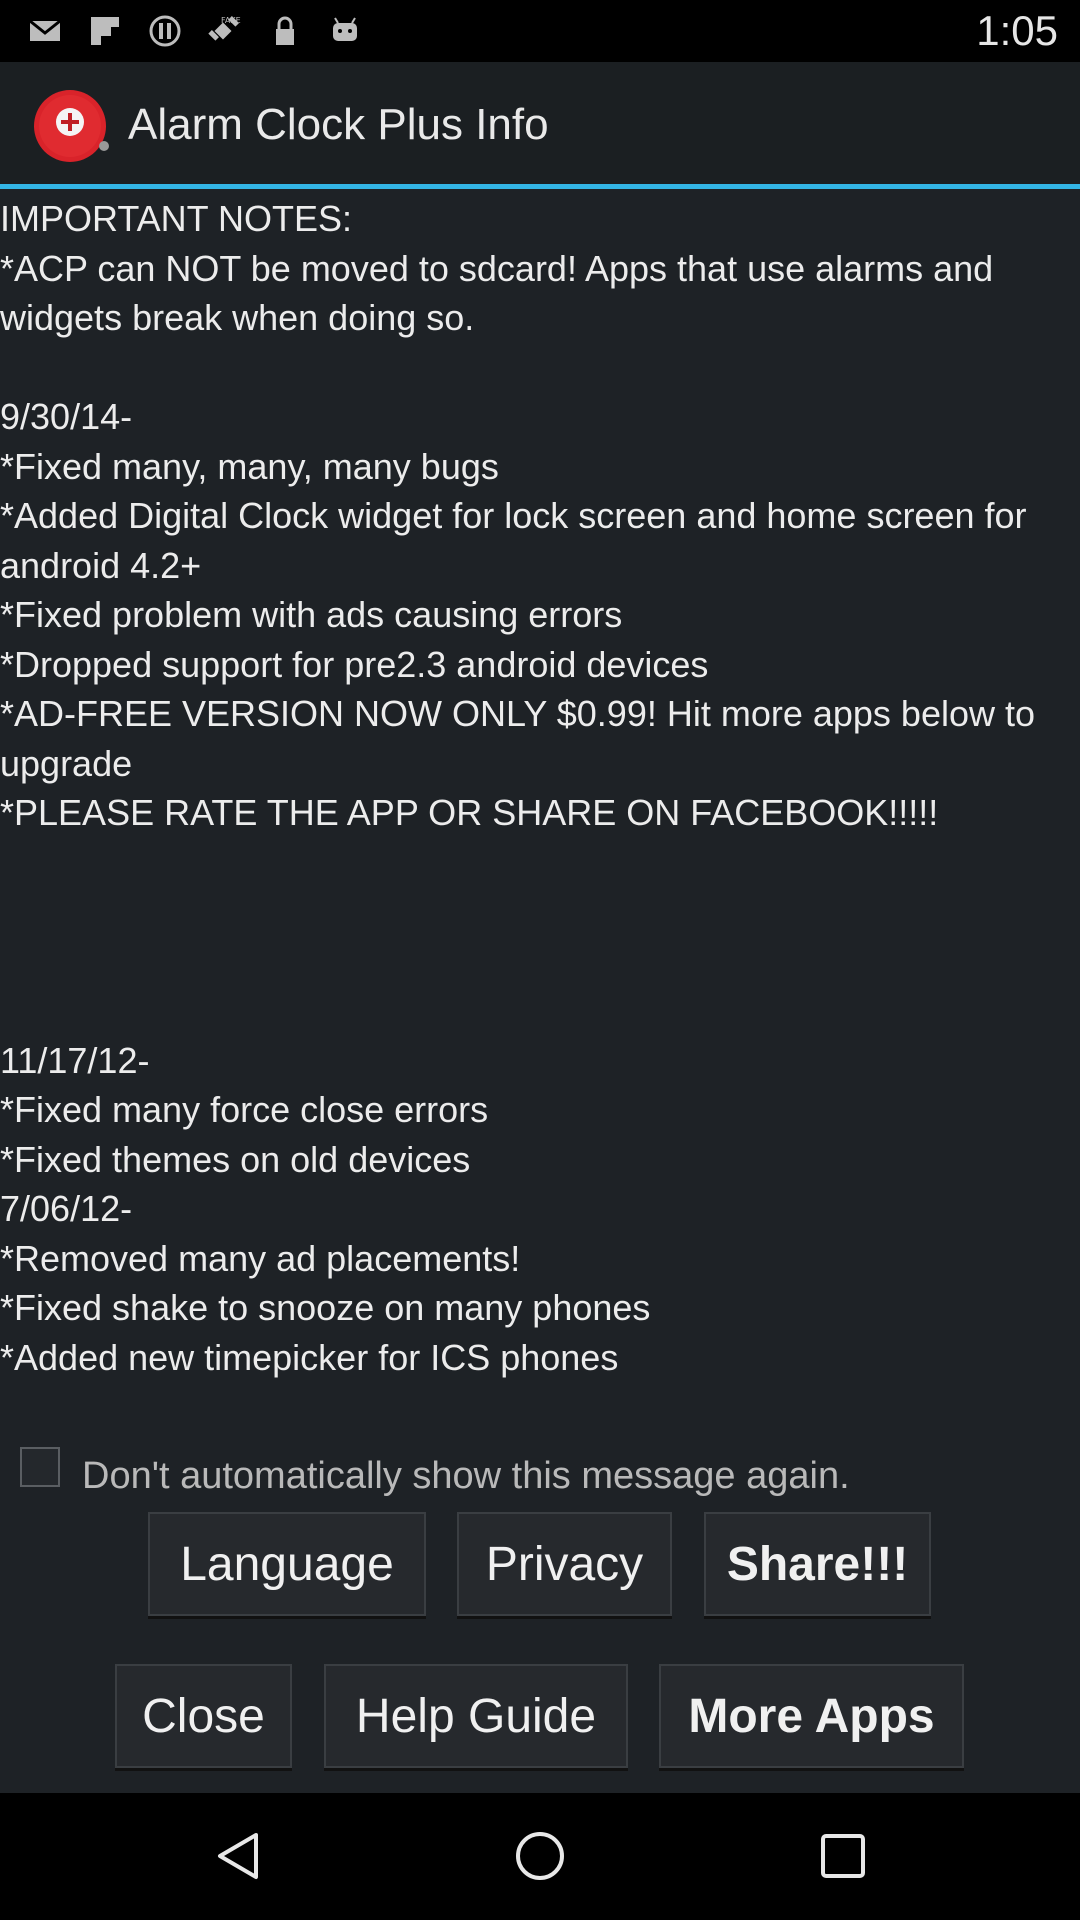 The width and height of the screenshot is (1080, 1920). Describe the element at coordinates (71, 126) in the screenshot. I see `alarm-clock-plus-icon` at that location.